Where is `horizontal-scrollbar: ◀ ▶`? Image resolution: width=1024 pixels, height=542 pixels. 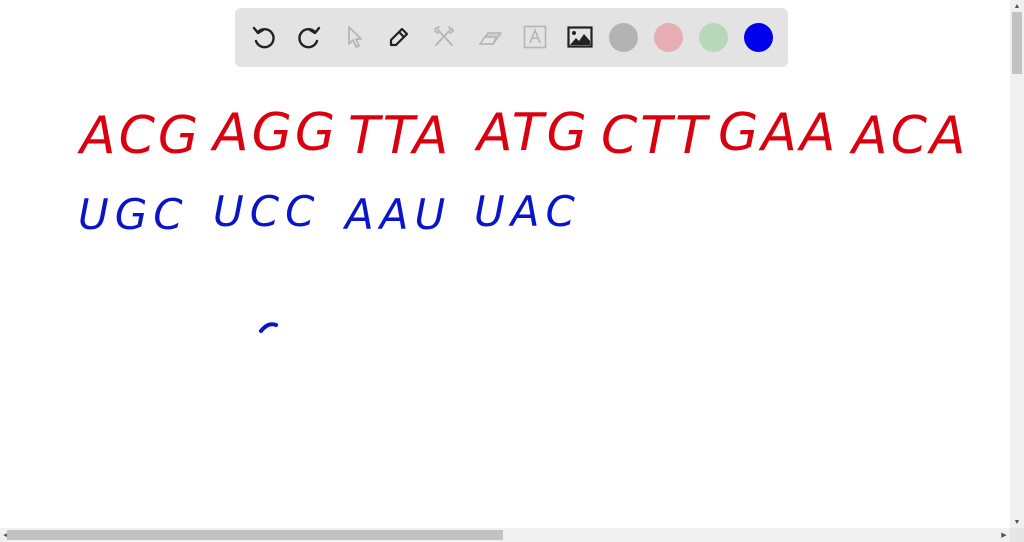
horizontal-scrollbar: ◀ ▶ is located at coordinates (505, 535).